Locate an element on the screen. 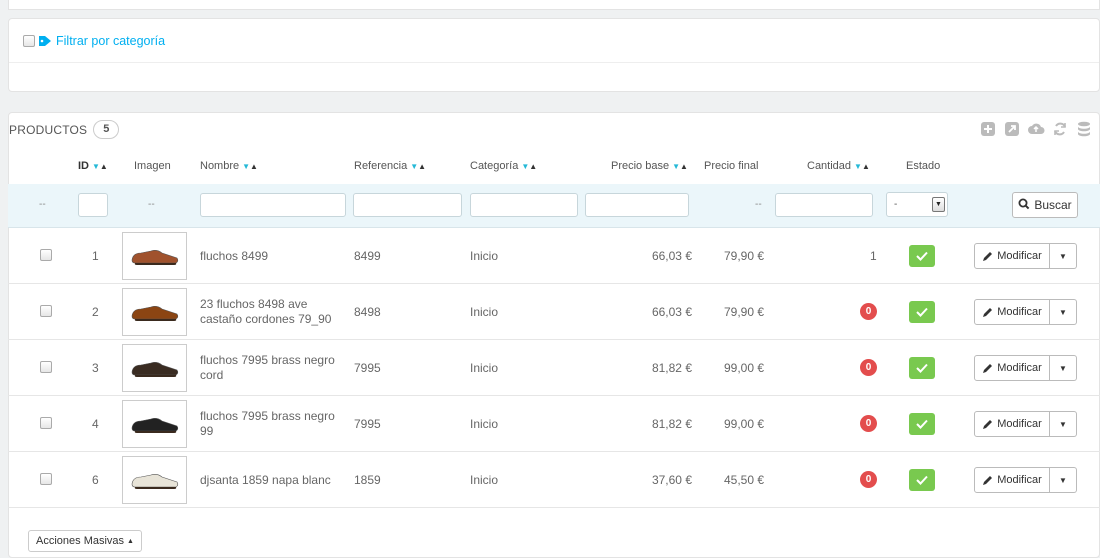  category-filter-link: Filtrar por categoría is located at coordinates (110, 41).